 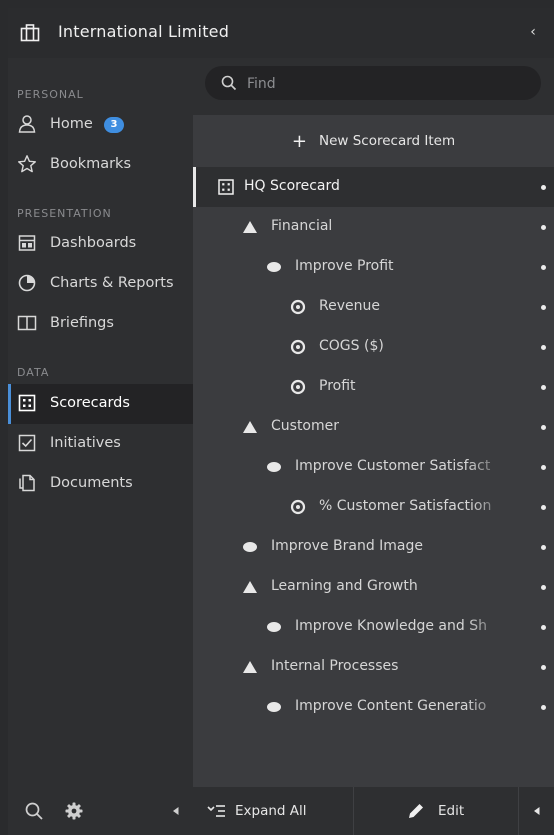 What do you see at coordinates (91, 483) in the screenshot?
I see `sidebar-item-label: Documents` at bounding box center [91, 483].